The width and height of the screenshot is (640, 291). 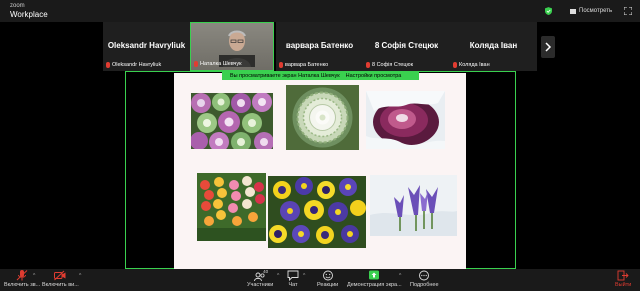 What do you see at coordinates (17, 6) in the screenshot?
I see `brand-zoom: zoom` at bounding box center [17, 6].